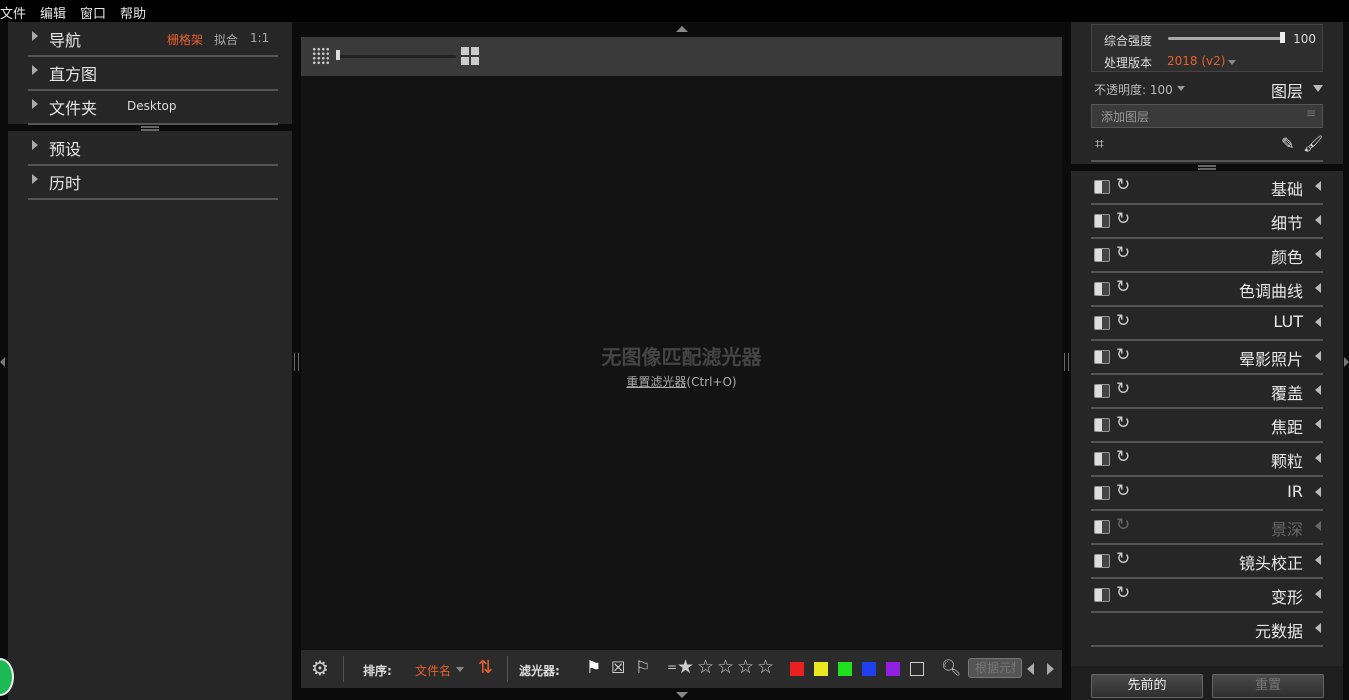  I want to click on menu-file: 文件, so click(13, 12).